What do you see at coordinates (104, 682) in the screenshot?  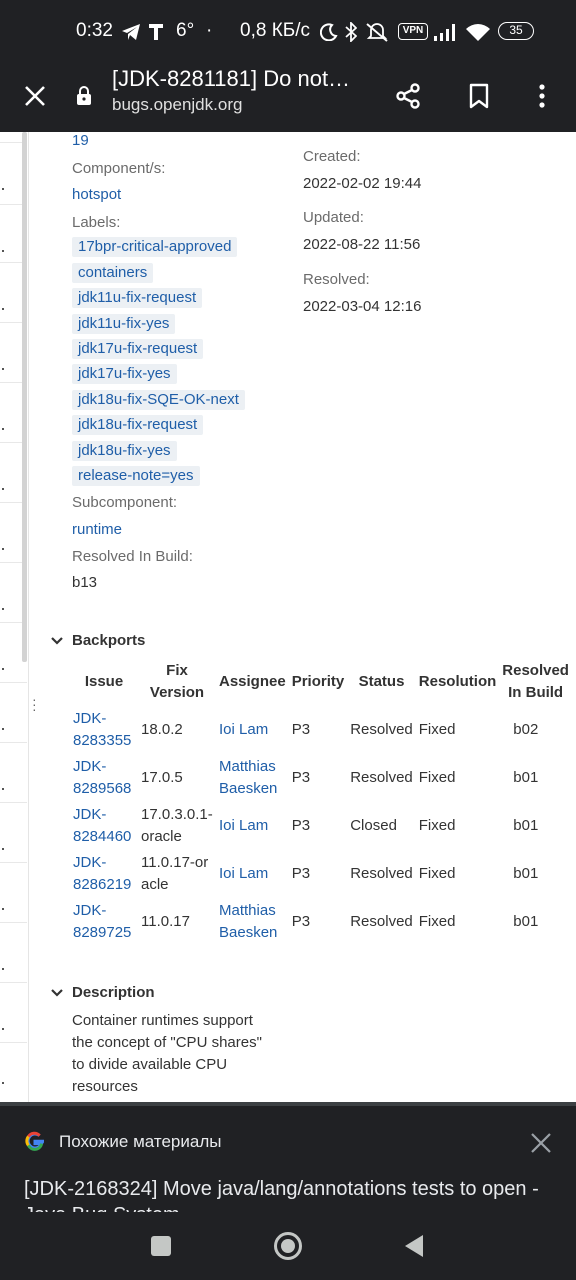 I see `column-header: Issue` at bounding box center [104, 682].